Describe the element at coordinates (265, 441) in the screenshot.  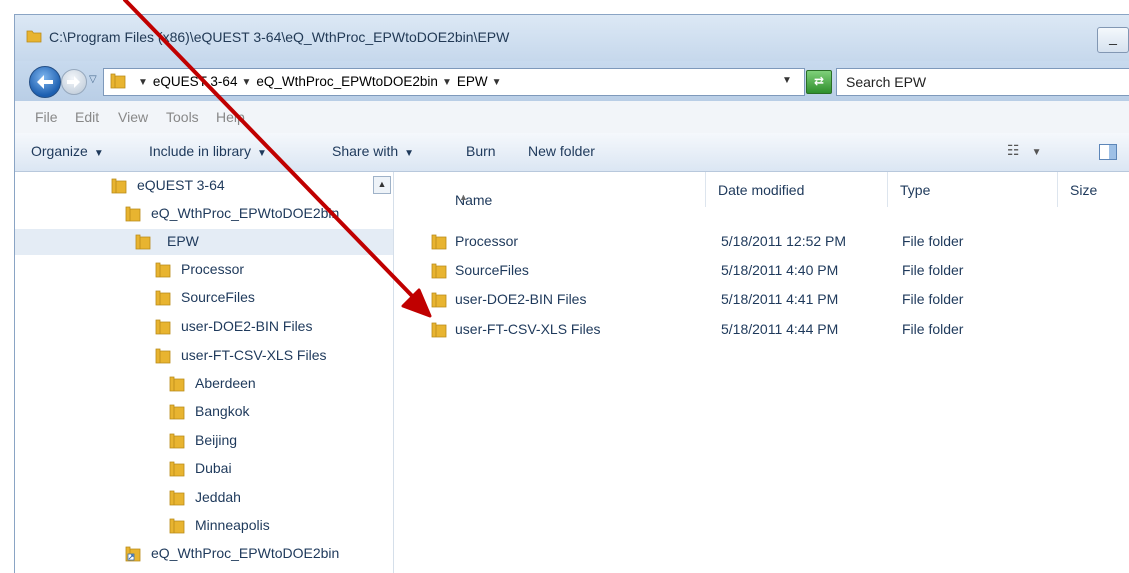
I see `tree-item-beijing: Beijing` at that location.